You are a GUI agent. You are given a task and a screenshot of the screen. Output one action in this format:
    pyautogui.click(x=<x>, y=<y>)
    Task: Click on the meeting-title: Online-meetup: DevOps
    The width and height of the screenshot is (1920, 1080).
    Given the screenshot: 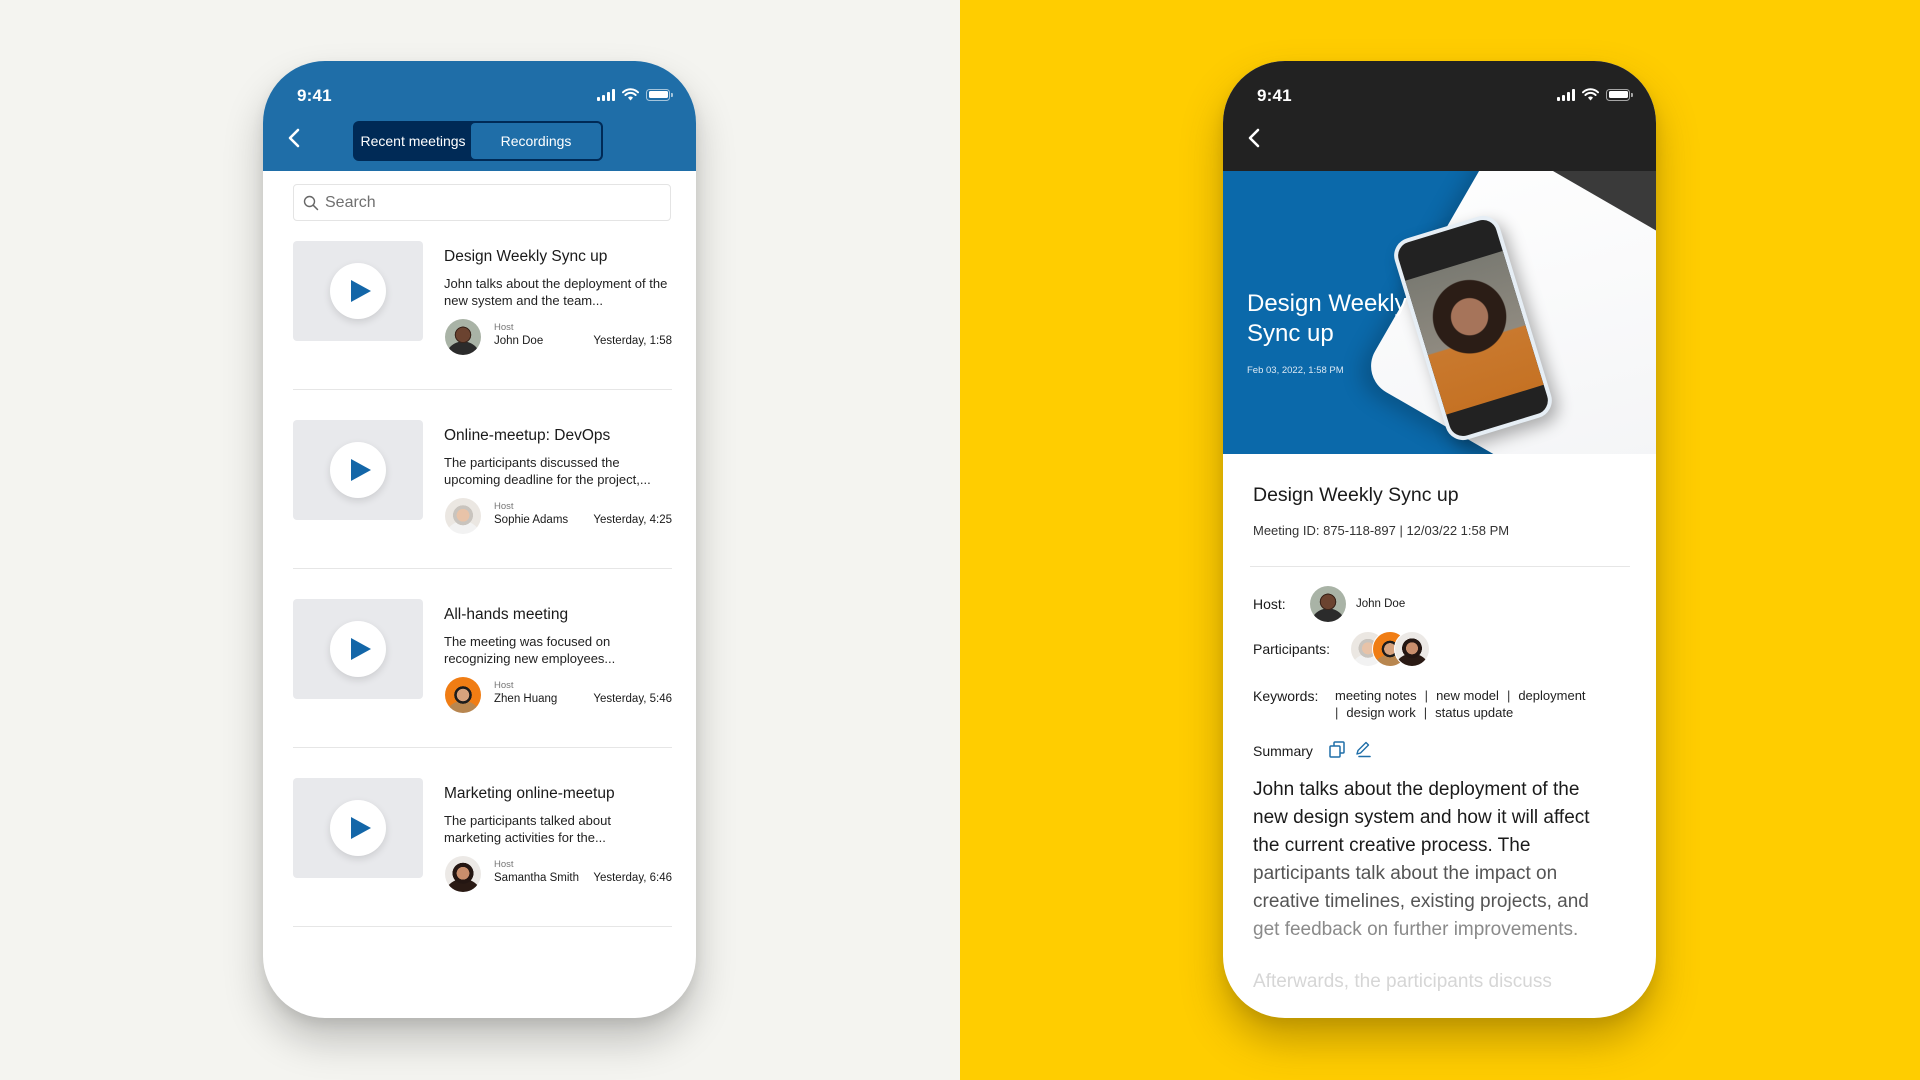 What is the action you would take?
    pyautogui.click(x=527, y=436)
    